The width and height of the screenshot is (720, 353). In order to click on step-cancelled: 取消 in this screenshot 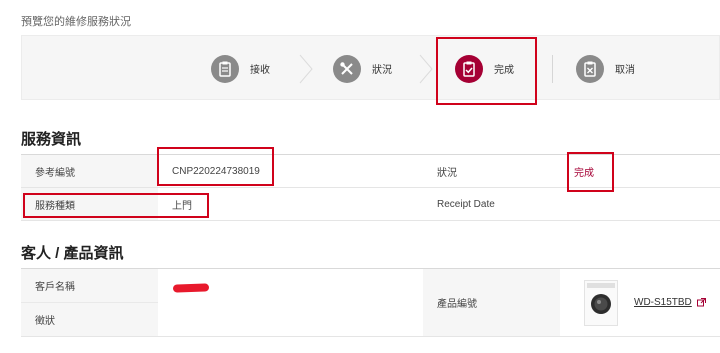, I will do `click(605, 68)`.